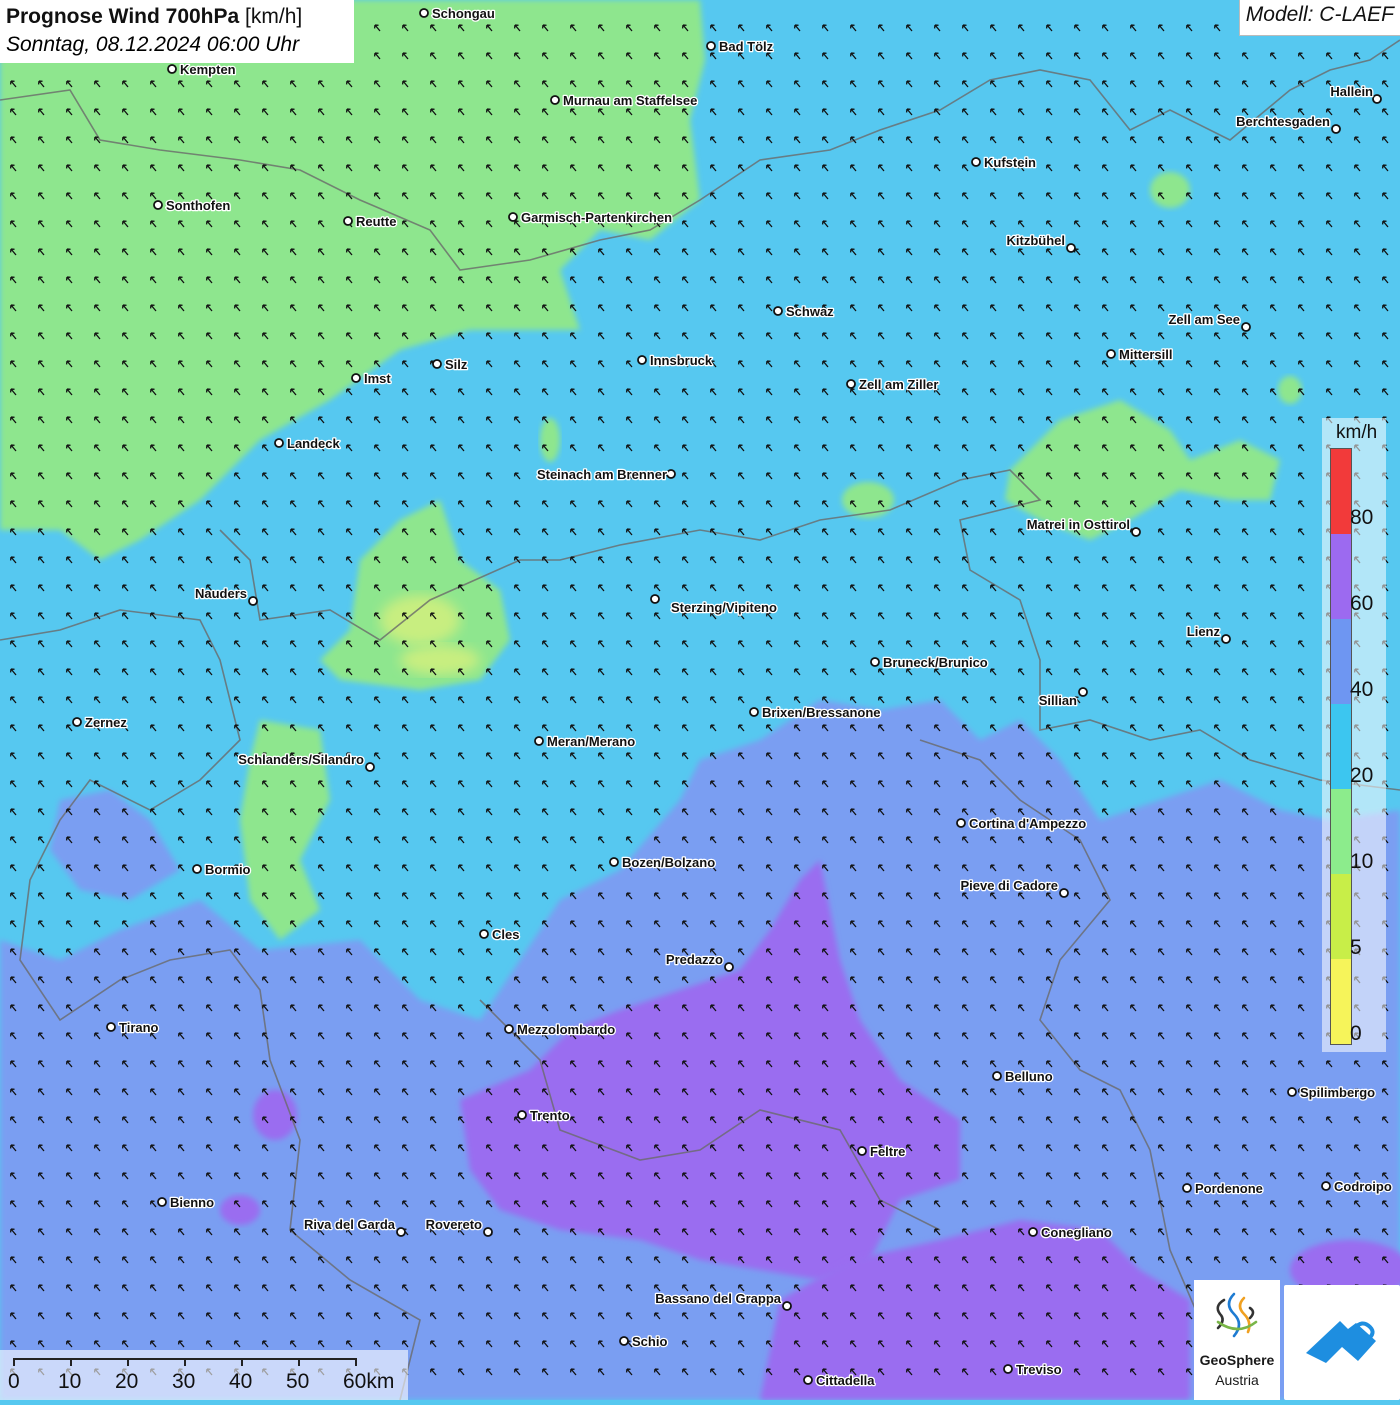 Image resolution: width=1400 pixels, height=1405 pixels. I want to click on map-title: Prognose Wind 700hPa, so click(123, 16).